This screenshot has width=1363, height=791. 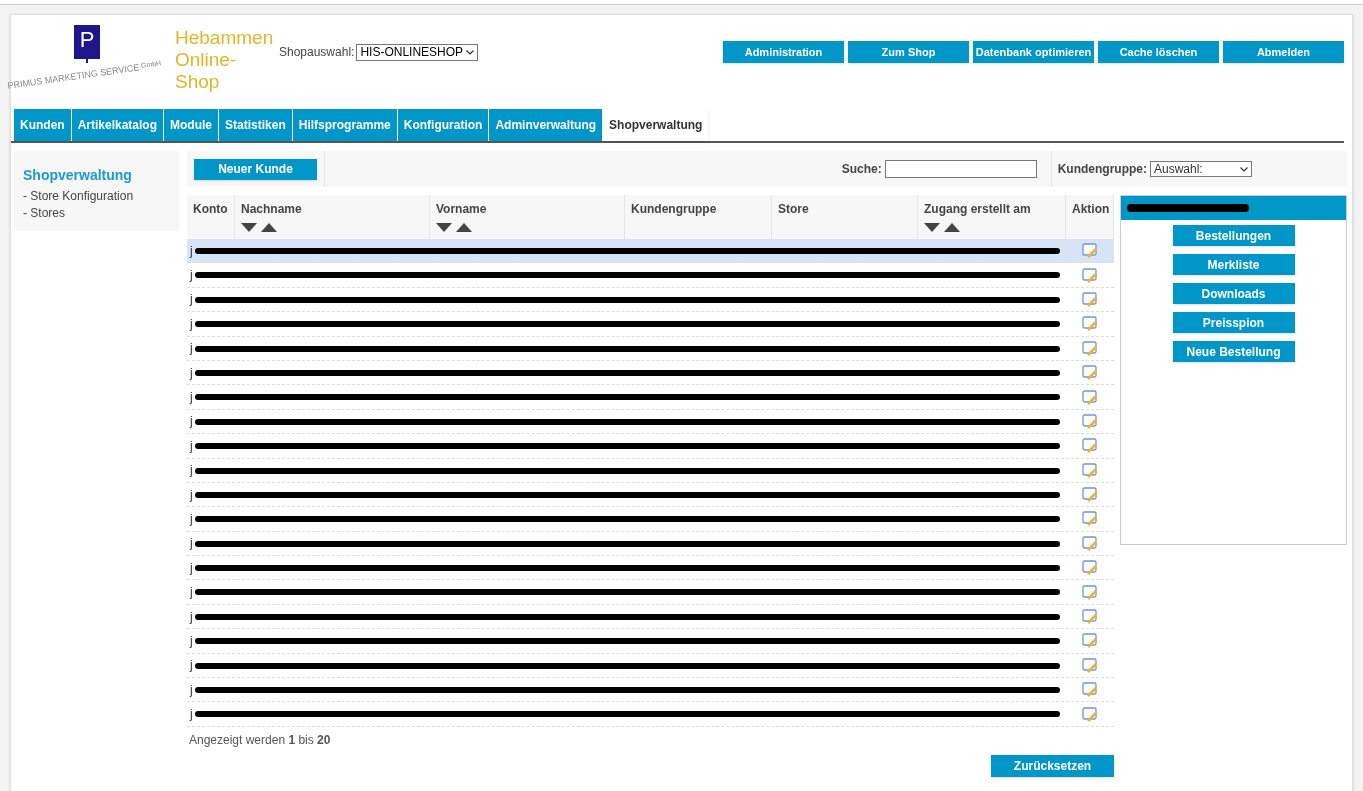 I want to click on search-field, so click(x=960, y=169).